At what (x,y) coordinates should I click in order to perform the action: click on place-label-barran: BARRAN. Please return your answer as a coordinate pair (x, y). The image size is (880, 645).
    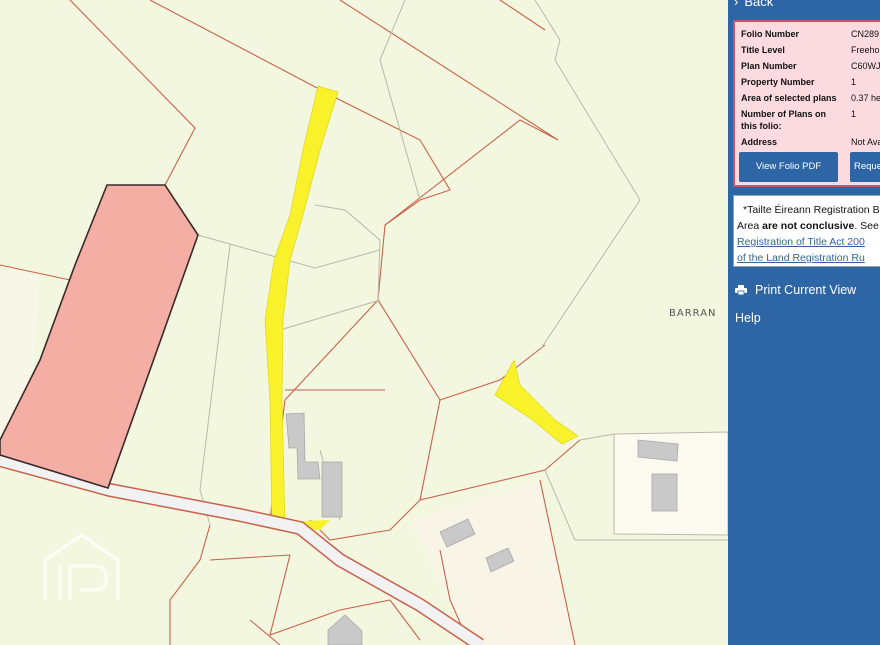
    Looking at the image, I should click on (693, 313).